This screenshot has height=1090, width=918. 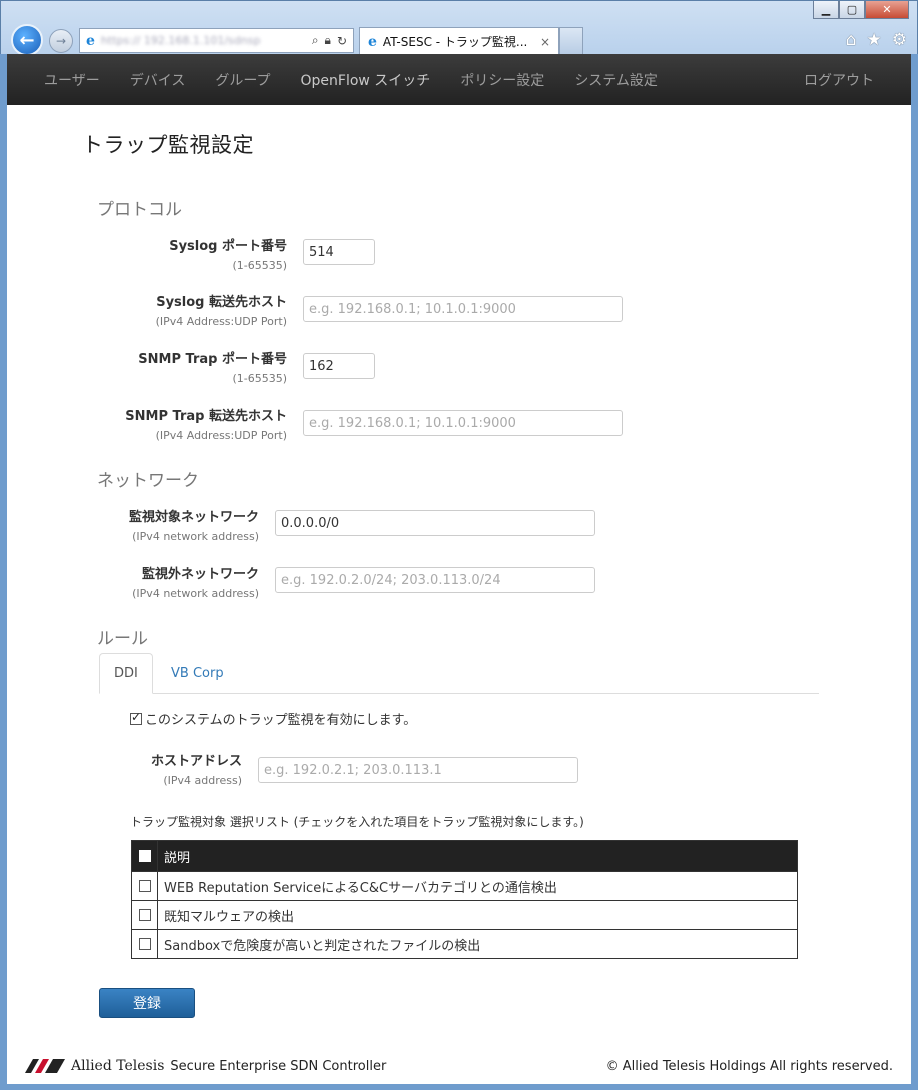 What do you see at coordinates (195, 593) in the screenshot?
I see `excluded-network-hint: (IPv4 network address)` at bounding box center [195, 593].